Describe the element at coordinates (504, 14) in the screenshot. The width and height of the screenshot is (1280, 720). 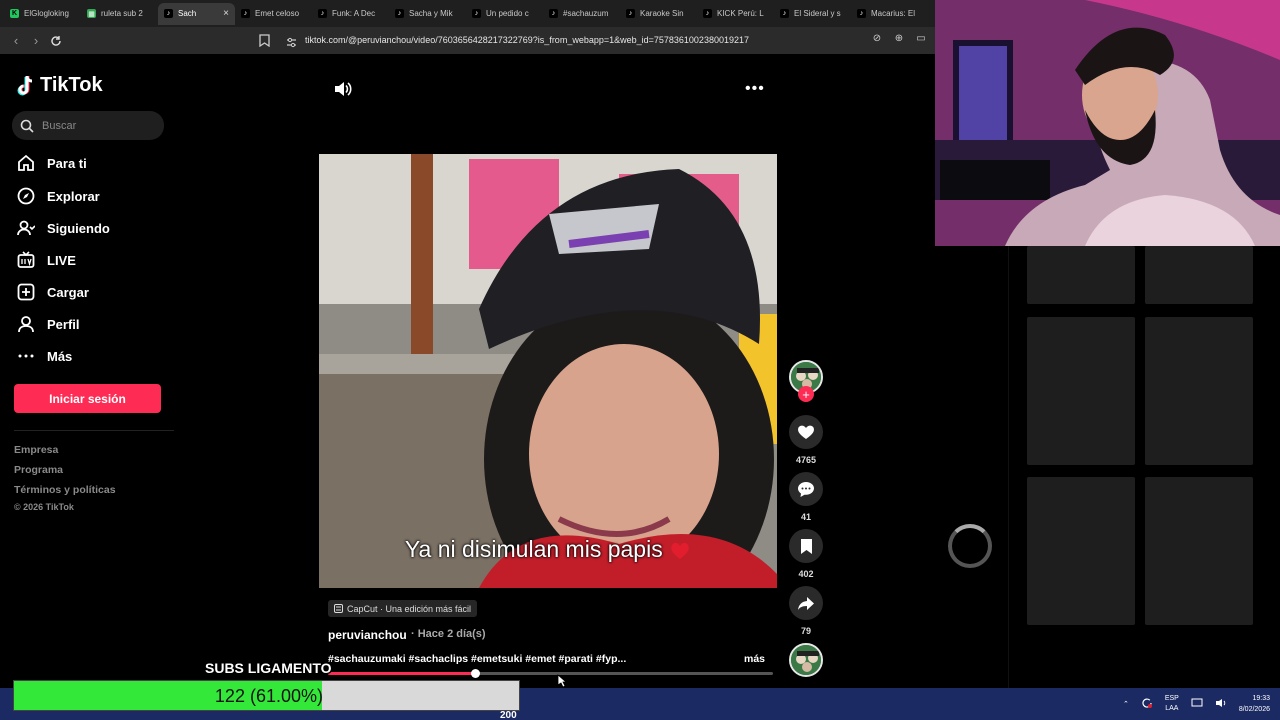
I see `browser-tab: ♪ Un pedido c` at that location.